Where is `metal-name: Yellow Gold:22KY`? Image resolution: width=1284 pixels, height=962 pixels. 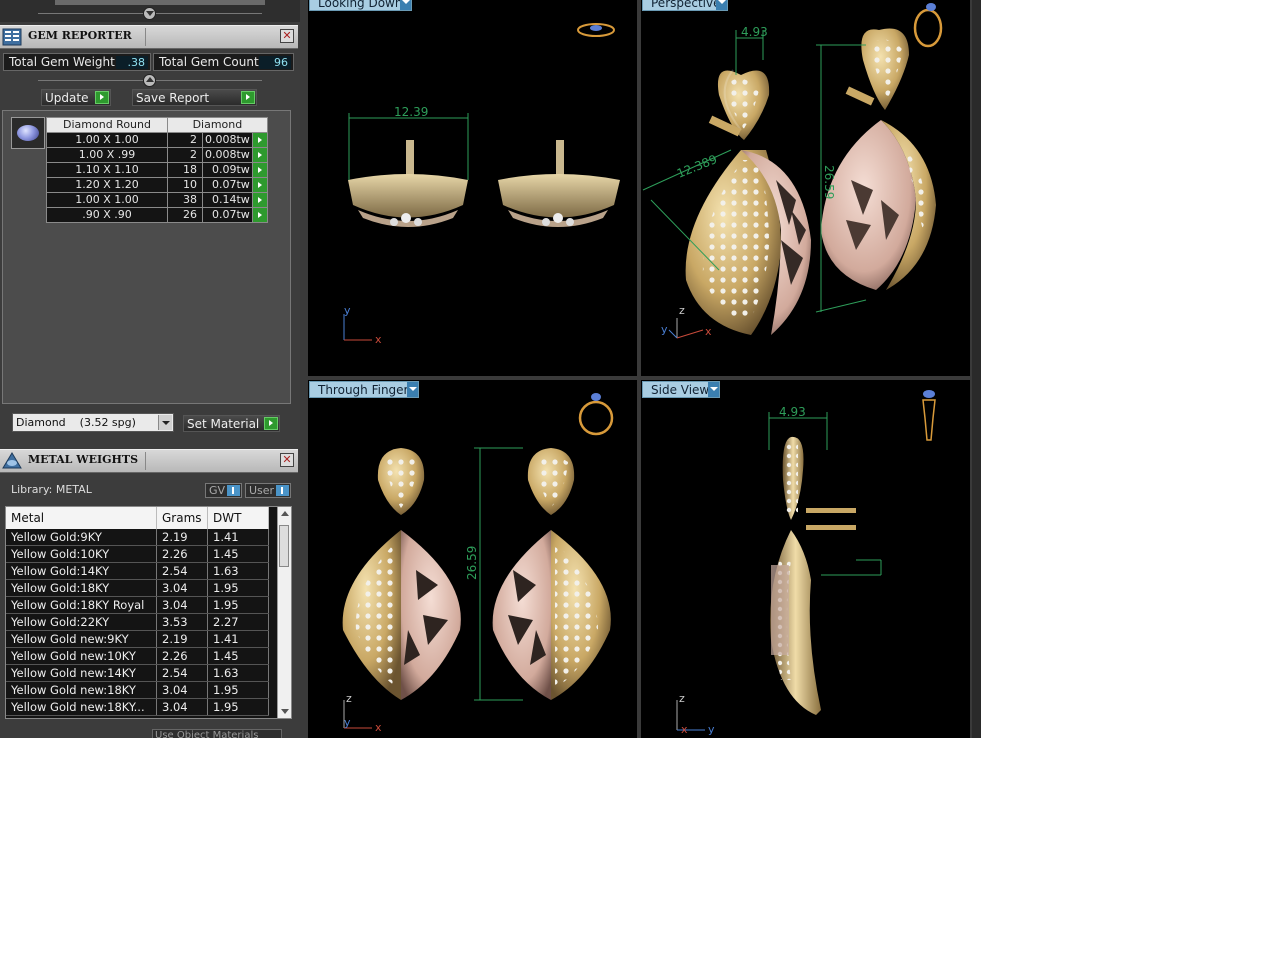 metal-name: Yellow Gold:22KY is located at coordinates (81, 622).